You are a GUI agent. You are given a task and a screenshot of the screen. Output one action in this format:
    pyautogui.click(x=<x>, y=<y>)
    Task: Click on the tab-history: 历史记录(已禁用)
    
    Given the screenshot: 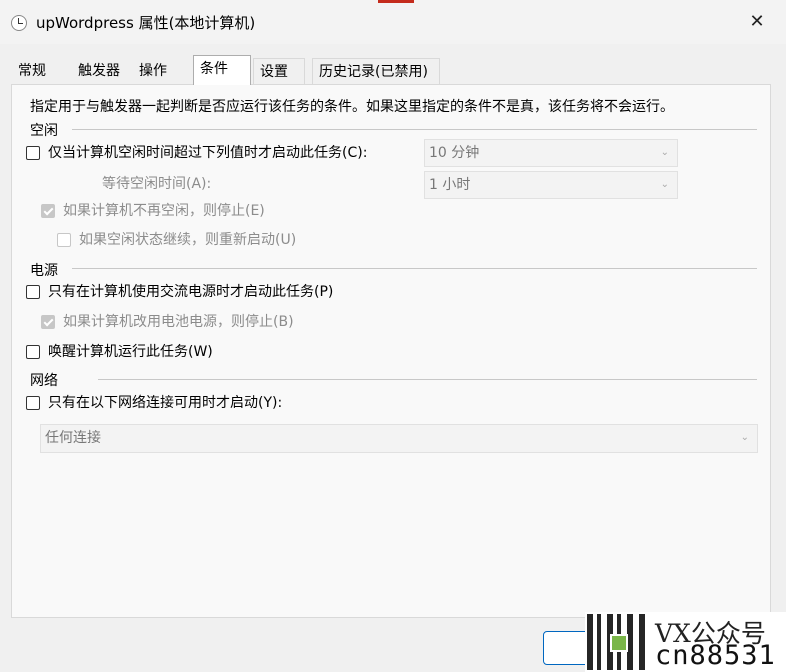 What is the action you would take?
    pyautogui.click(x=376, y=71)
    